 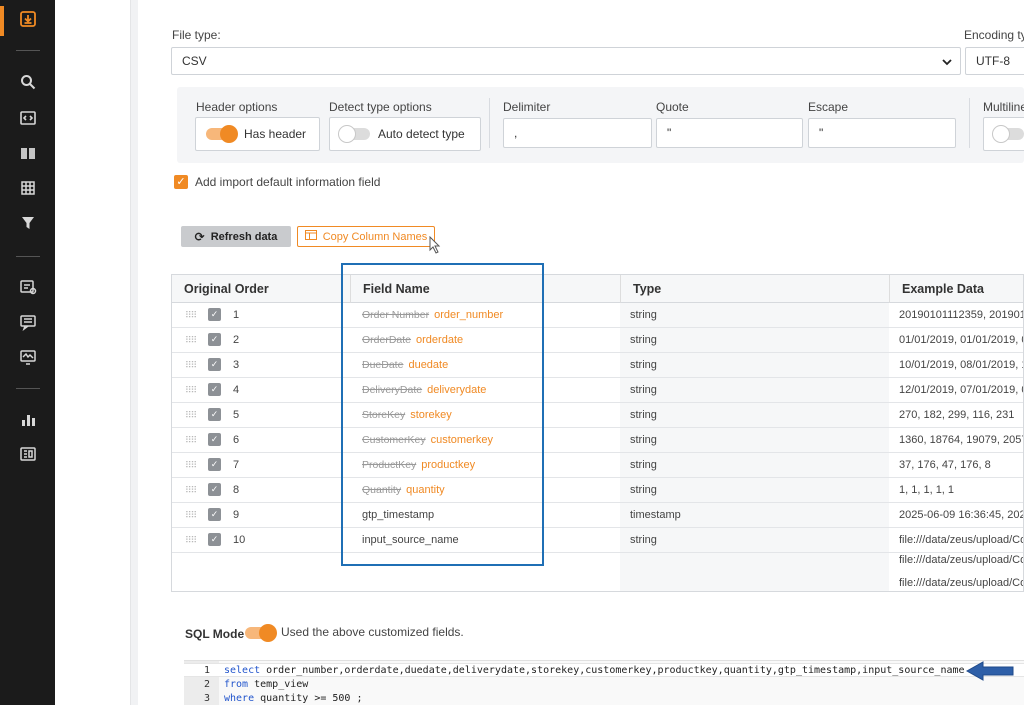 I want to click on funnel-icon, so click(x=28, y=223).